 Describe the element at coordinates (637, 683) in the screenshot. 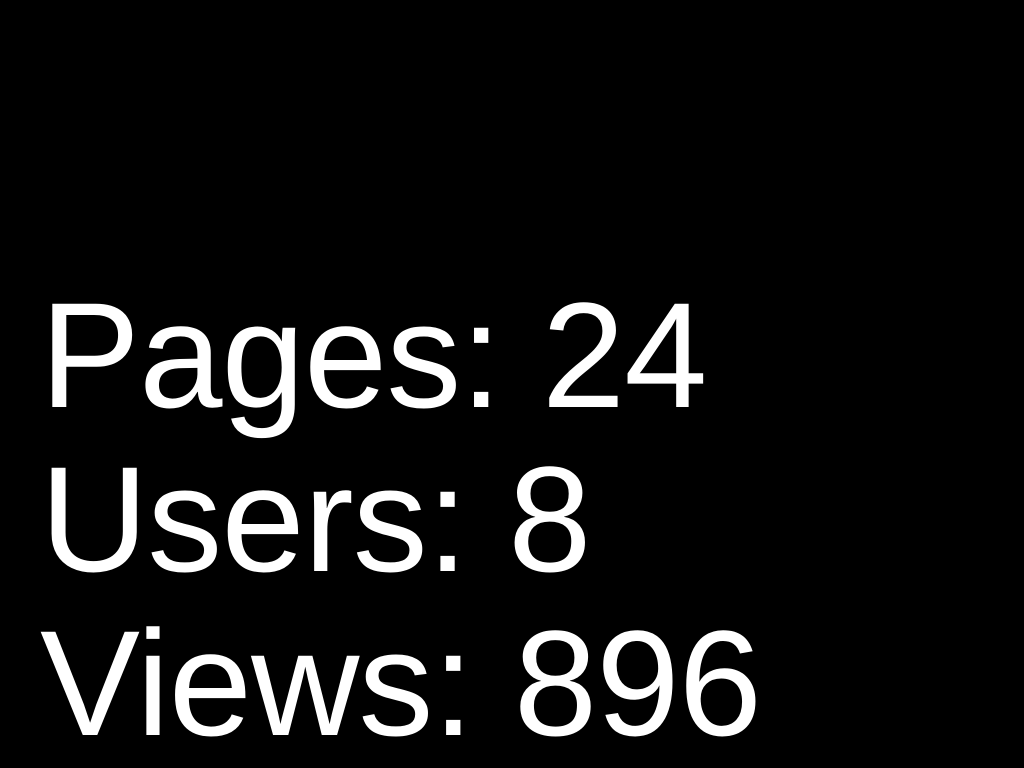

I see `views-value: 896` at that location.